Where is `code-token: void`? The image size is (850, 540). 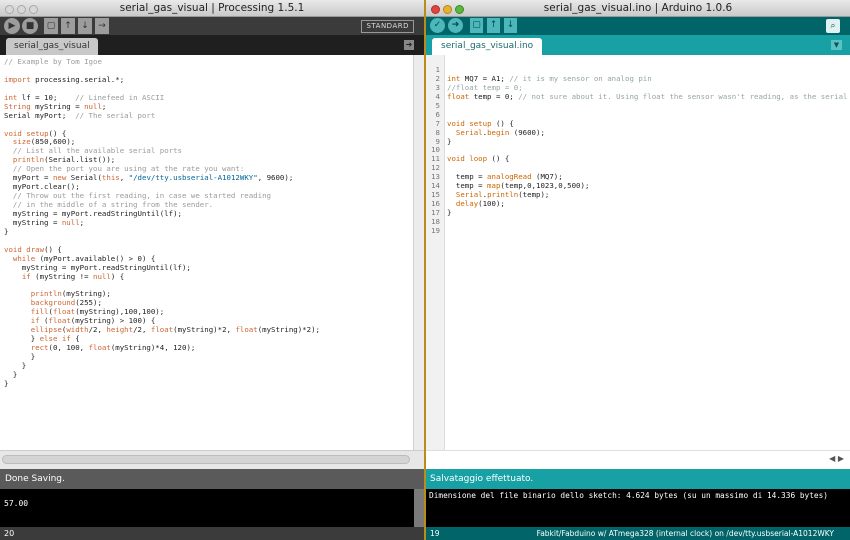
code-token: void is located at coordinates (456, 123).